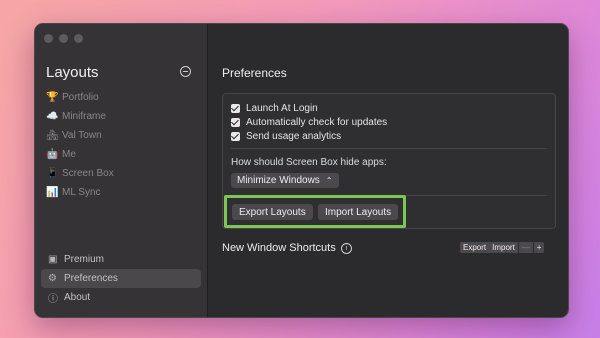 The width and height of the screenshot is (600, 338). Describe the element at coordinates (72, 72) in the screenshot. I see `sidebar-title: Layouts` at that location.